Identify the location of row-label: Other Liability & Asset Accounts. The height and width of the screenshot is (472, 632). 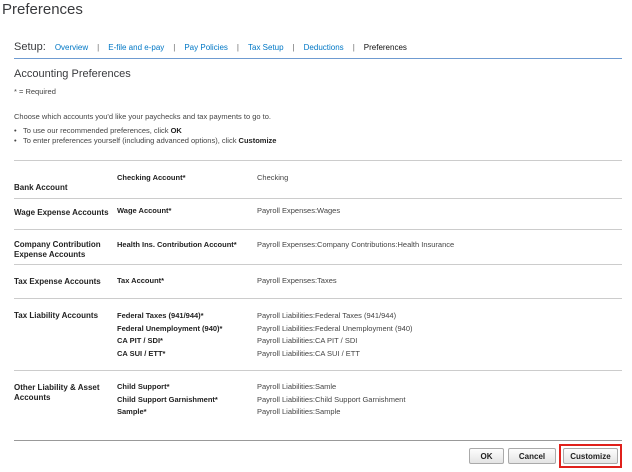
(57, 392).